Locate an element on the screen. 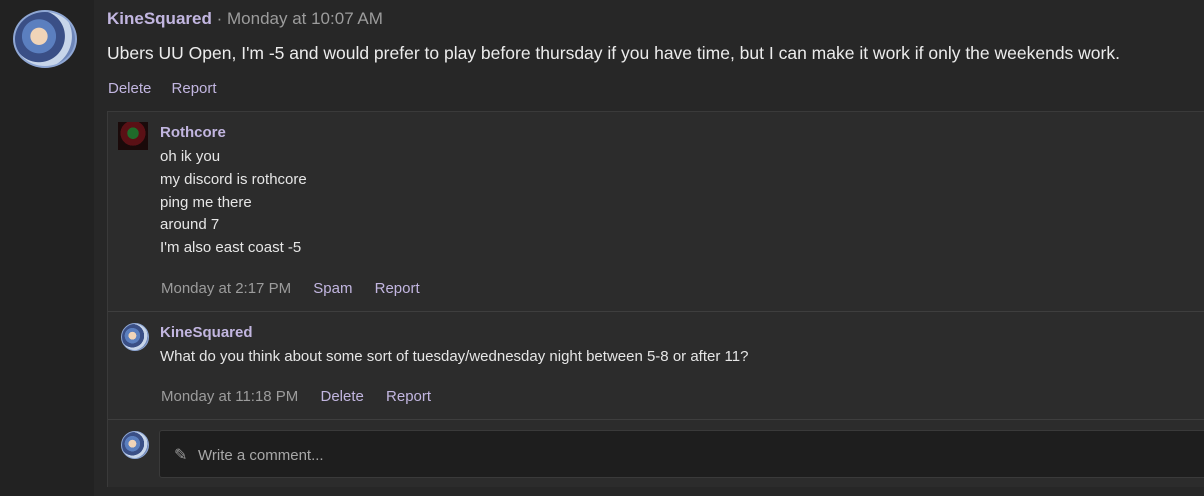  comment-box: ✎ is located at coordinates (681, 454).